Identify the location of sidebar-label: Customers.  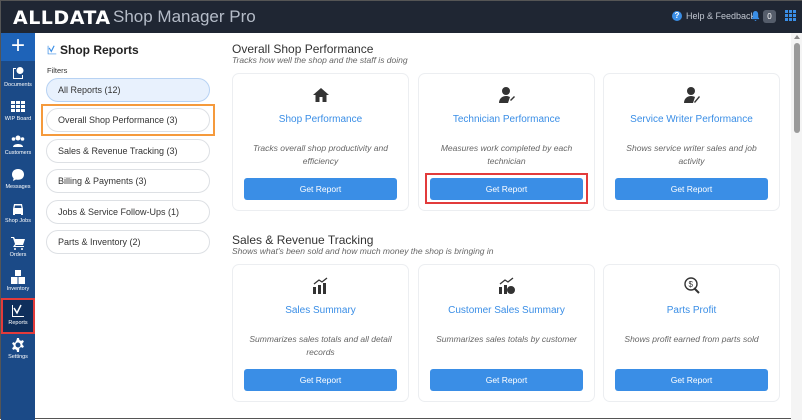
(18, 153).